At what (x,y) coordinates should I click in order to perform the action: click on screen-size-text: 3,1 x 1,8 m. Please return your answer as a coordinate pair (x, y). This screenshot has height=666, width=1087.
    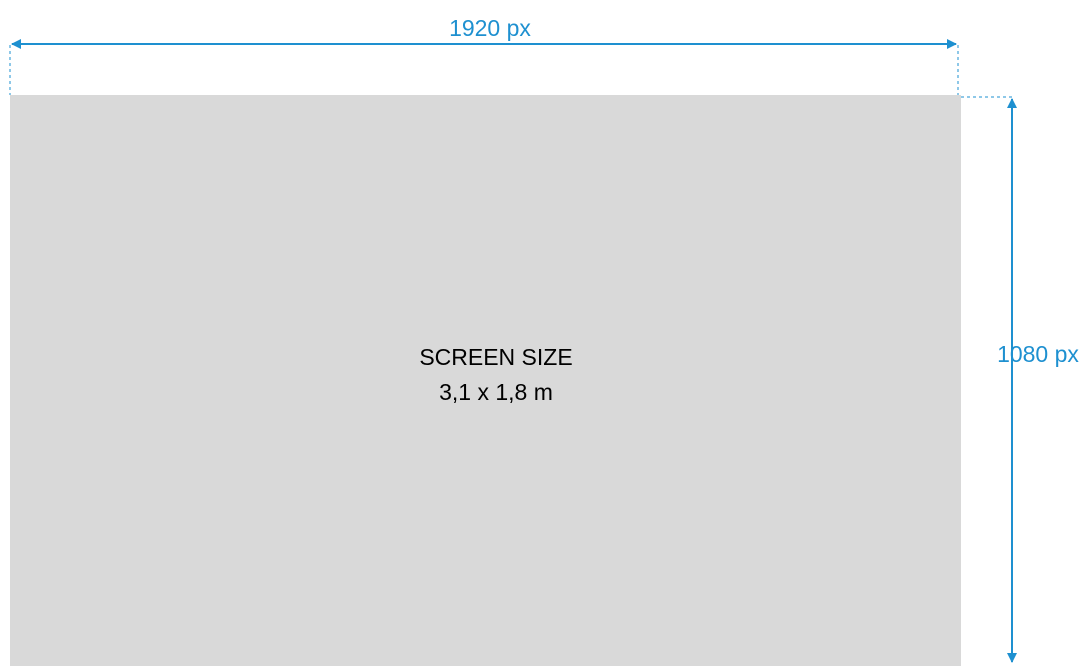
    Looking at the image, I should click on (496, 392).